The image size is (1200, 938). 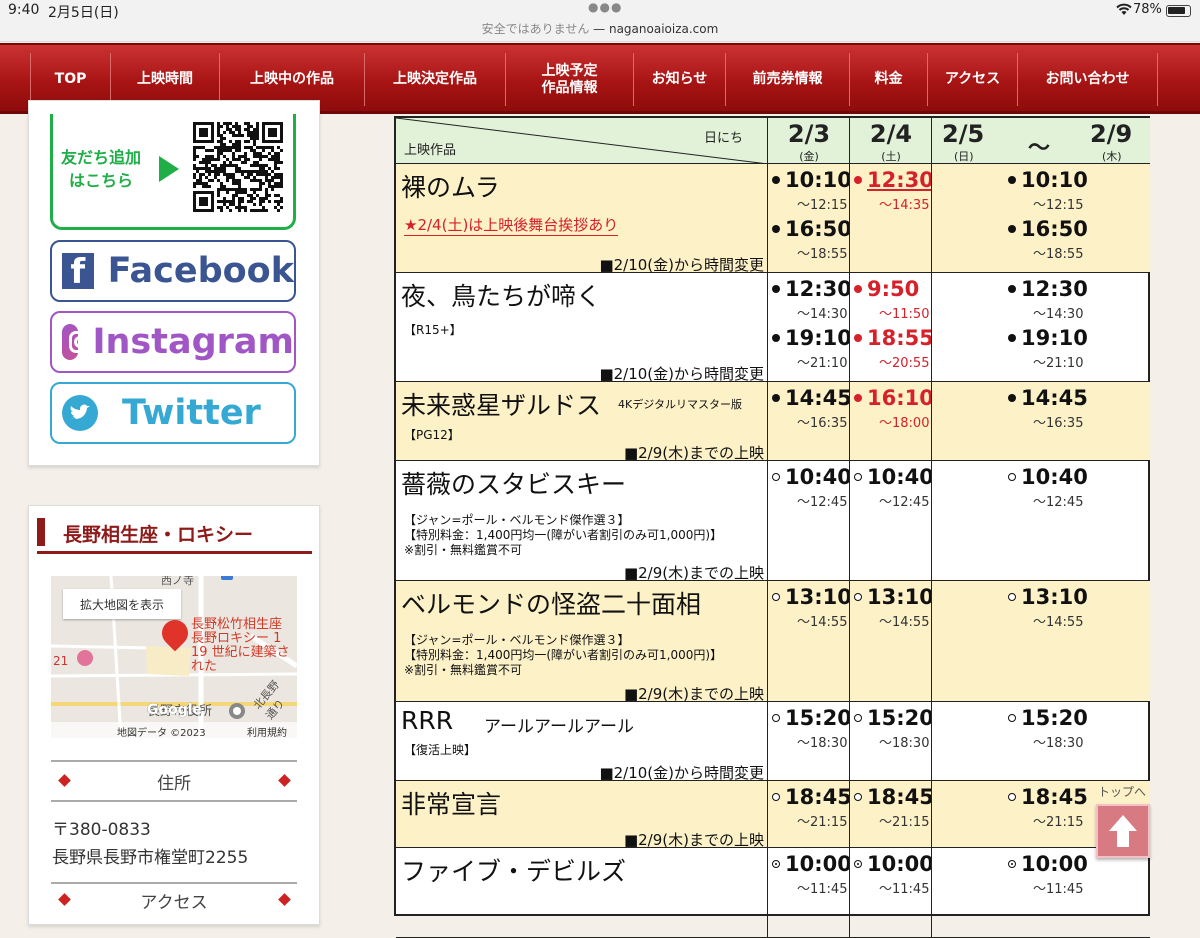 I want to click on google-logo: Google, so click(x=175, y=710).